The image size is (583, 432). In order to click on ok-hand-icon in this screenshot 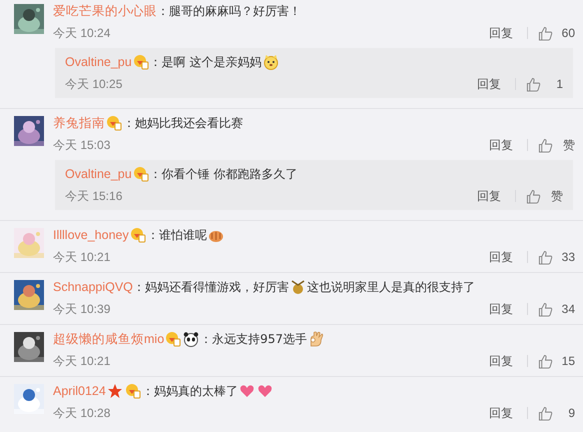, I will do `click(316, 339)`.